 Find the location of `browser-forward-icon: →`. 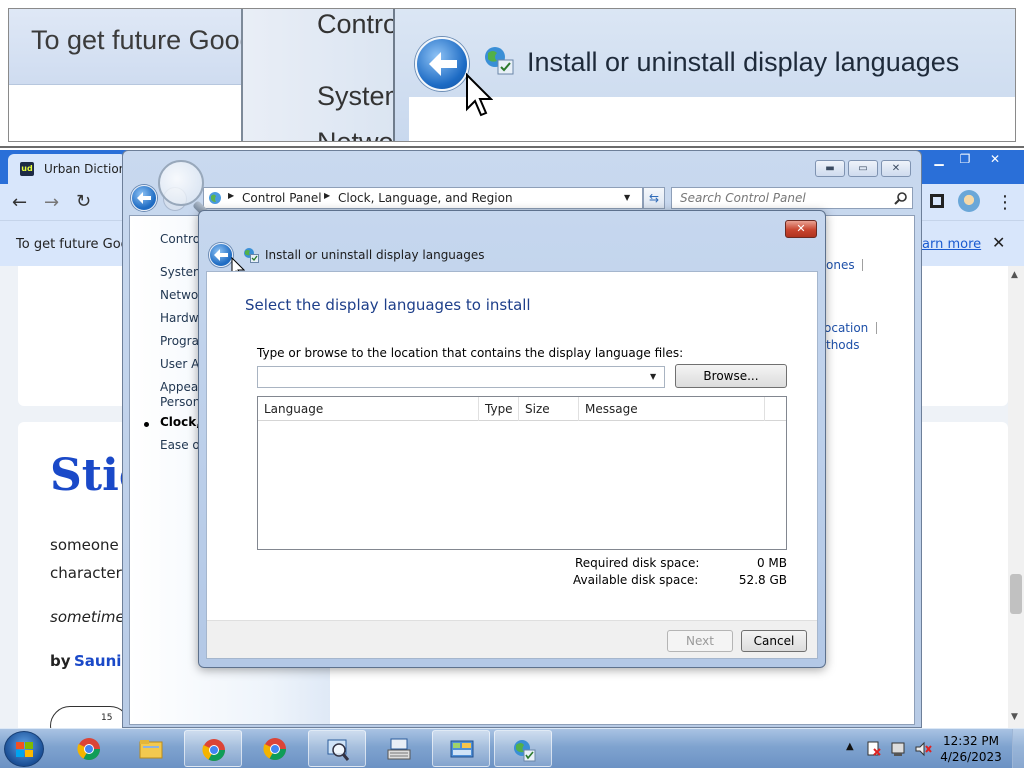

browser-forward-icon: → is located at coordinates (51, 202).